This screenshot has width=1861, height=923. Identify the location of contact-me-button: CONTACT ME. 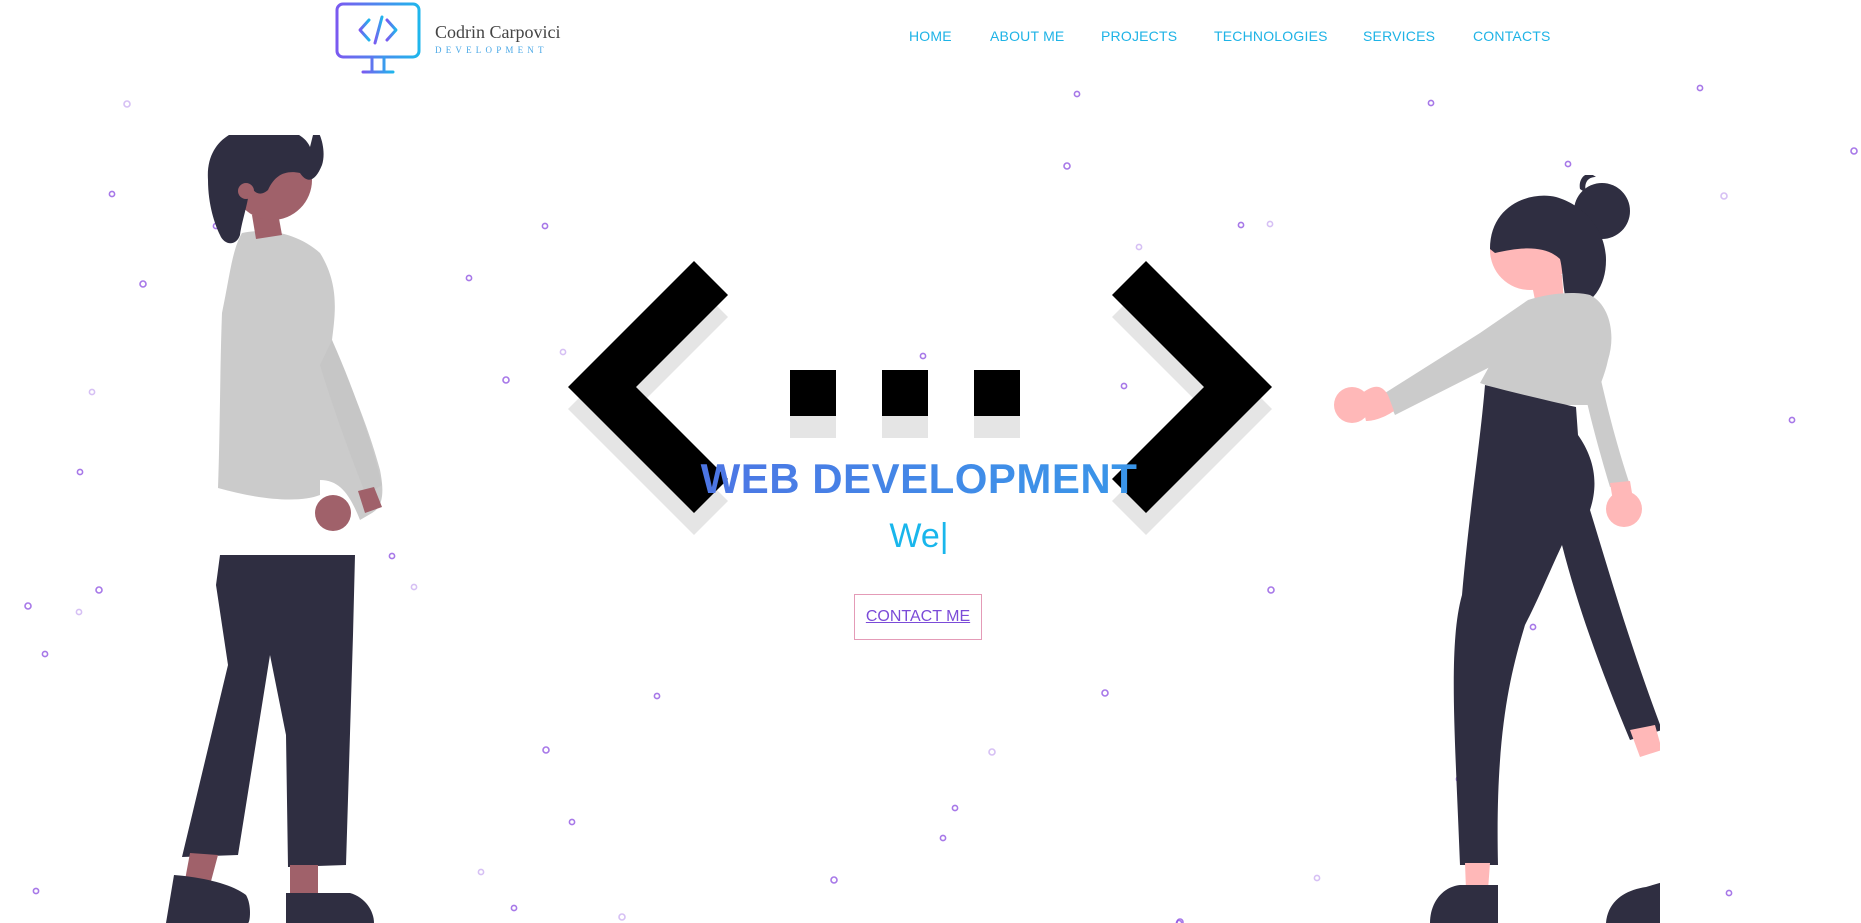
(918, 617).